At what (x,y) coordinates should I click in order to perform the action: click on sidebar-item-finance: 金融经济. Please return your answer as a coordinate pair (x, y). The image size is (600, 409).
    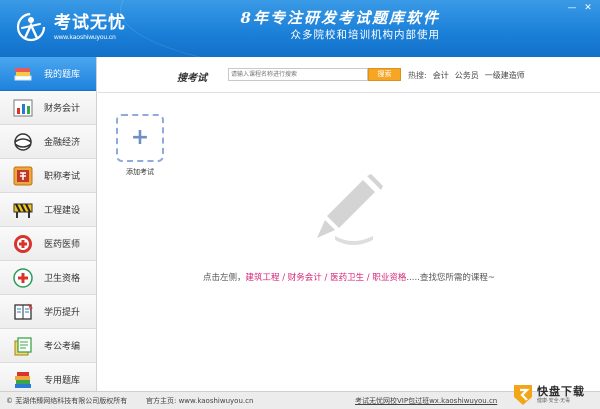
    Looking at the image, I should click on (48, 142).